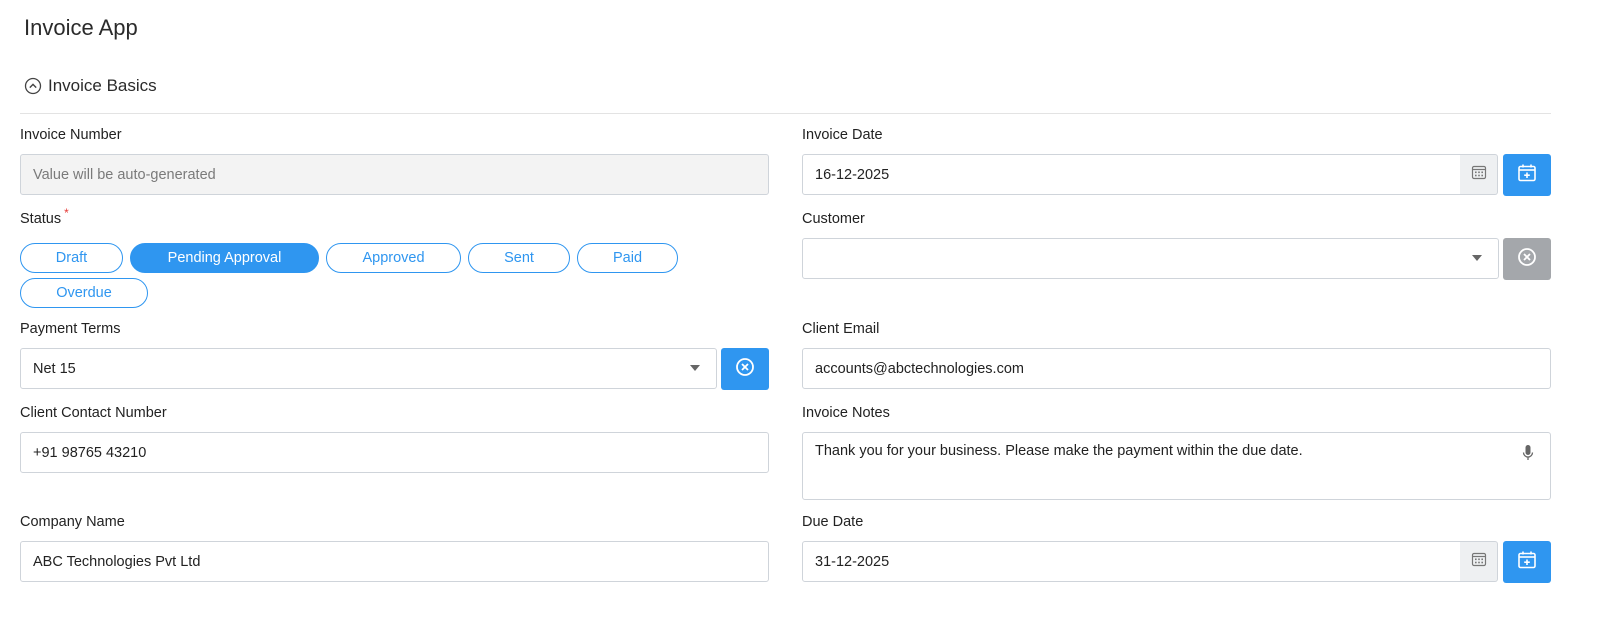 The image size is (1600, 624). I want to click on invoice-date-add-button, so click(1527, 175).